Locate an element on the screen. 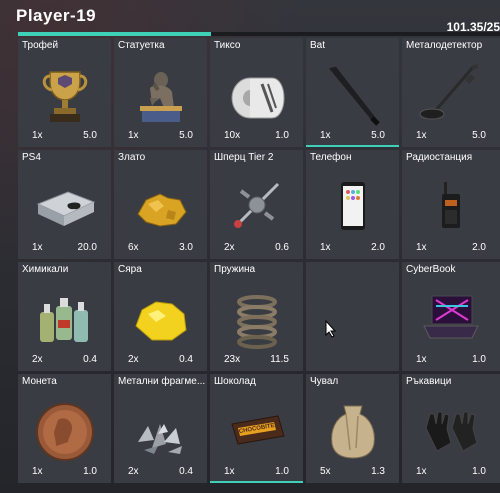 The width and height of the screenshot is (500, 493). item-name: Пружина is located at coordinates (235, 269).